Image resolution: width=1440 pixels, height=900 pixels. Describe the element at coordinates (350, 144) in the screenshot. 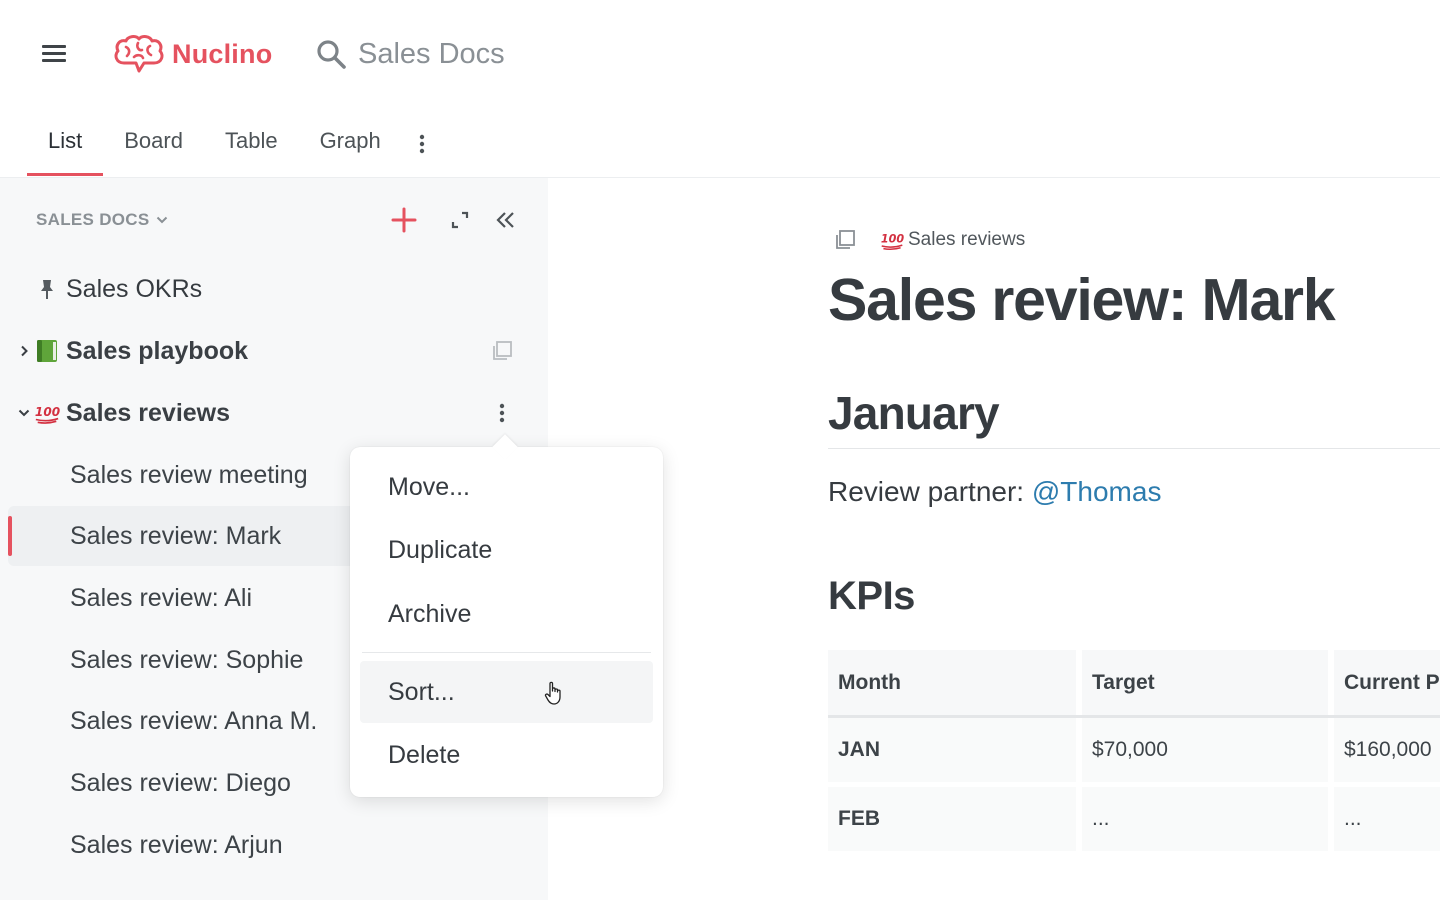

I see `tab-graph: Graph` at that location.